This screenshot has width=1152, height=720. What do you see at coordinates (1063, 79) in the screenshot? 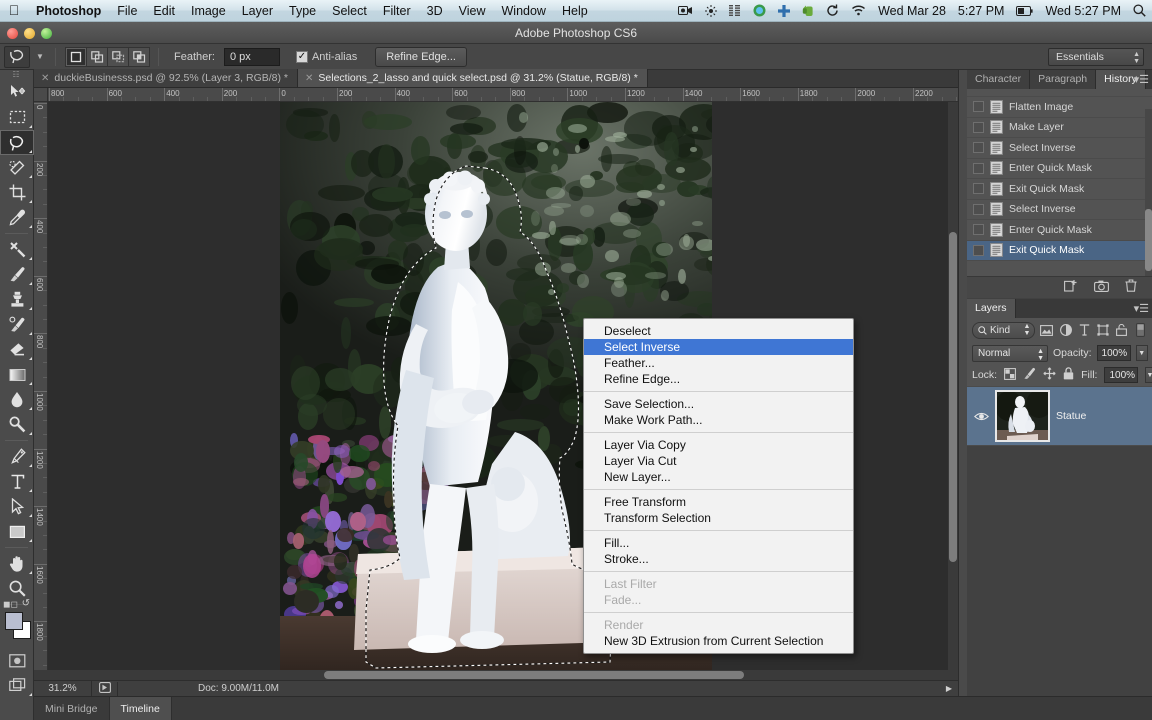
I see `tab-paragraph: Paragraph` at bounding box center [1063, 79].